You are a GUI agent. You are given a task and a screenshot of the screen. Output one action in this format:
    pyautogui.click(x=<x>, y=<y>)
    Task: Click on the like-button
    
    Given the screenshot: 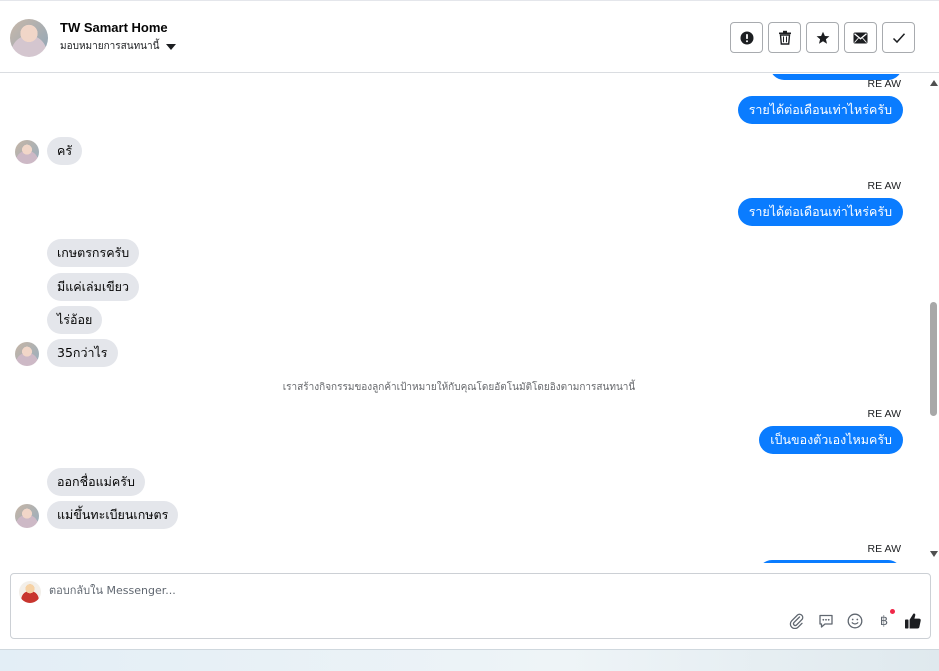 What is the action you would take?
    pyautogui.click(x=913, y=621)
    